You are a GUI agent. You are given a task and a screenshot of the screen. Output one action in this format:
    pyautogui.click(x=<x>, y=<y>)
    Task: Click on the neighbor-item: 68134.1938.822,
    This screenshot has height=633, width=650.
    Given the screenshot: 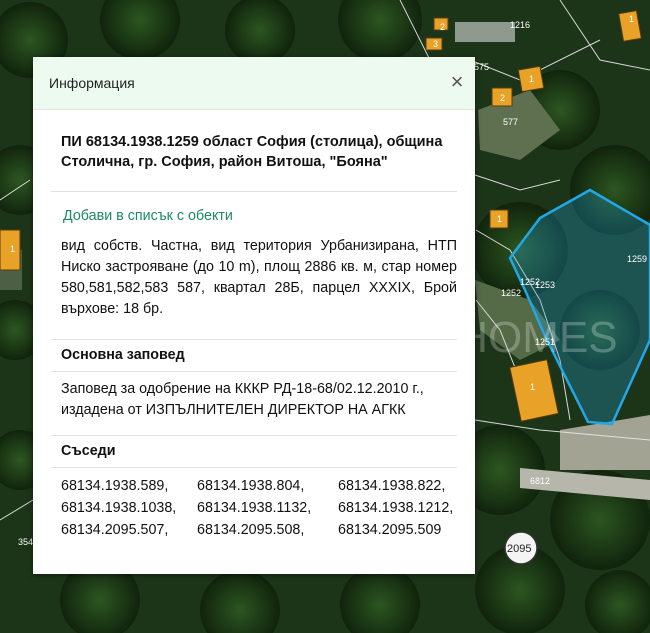 What is the action you would take?
    pyautogui.click(x=392, y=486)
    